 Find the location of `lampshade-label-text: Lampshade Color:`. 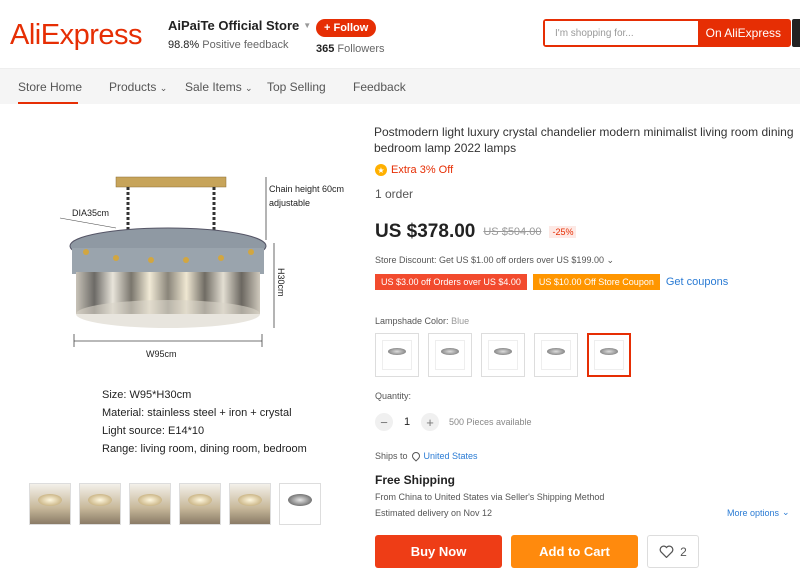

lampshade-label-text: Lampshade Color: is located at coordinates (412, 321).